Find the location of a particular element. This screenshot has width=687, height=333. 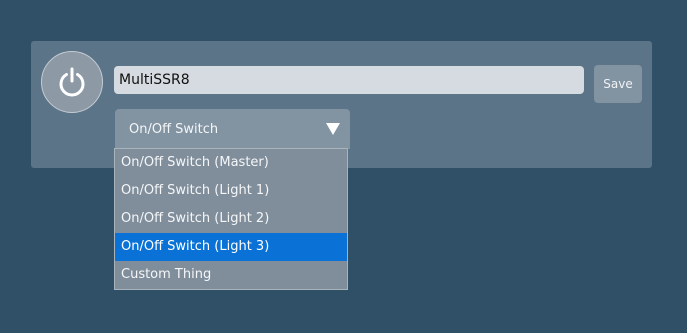

thing-type-selected-value: On/Off Switch is located at coordinates (174, 129).